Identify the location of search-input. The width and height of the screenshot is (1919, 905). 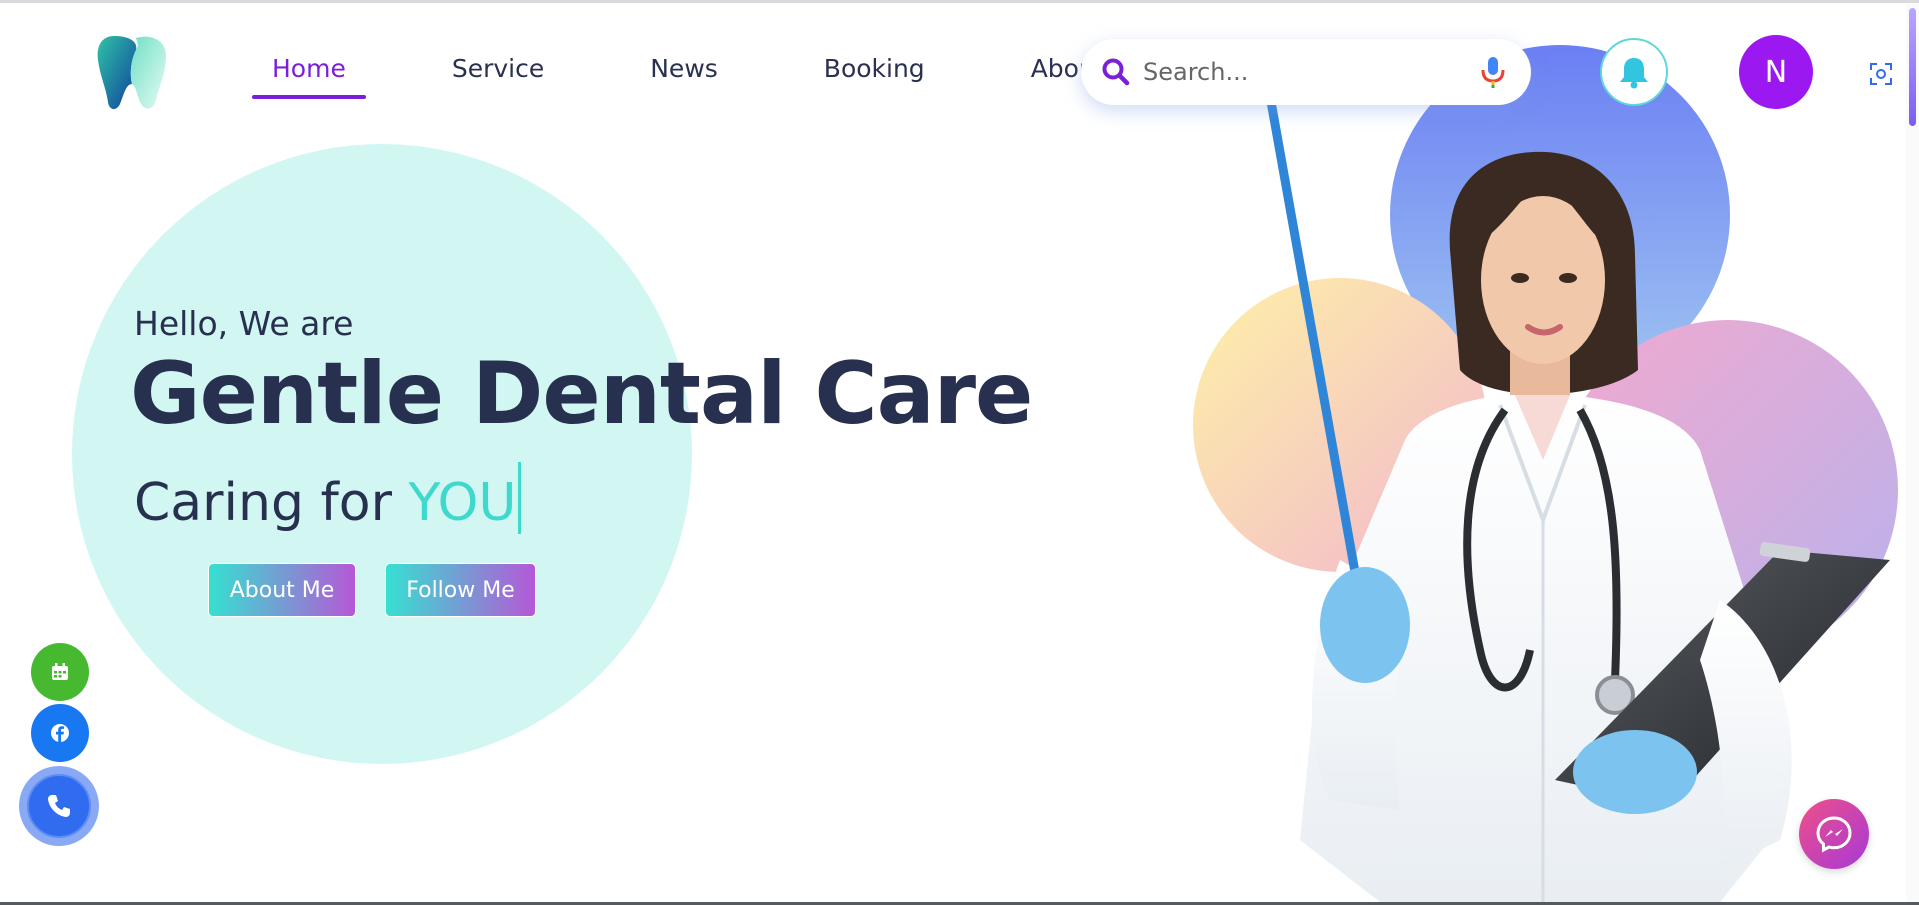
(1311, 72).